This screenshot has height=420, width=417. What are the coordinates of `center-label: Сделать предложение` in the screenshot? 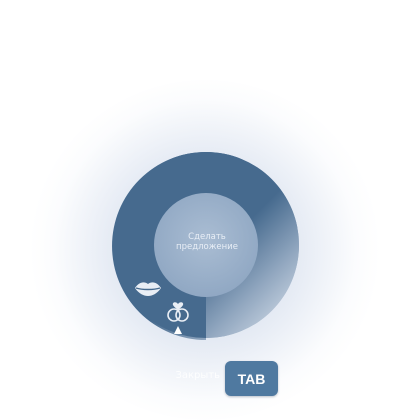 It's located at (207, 242).